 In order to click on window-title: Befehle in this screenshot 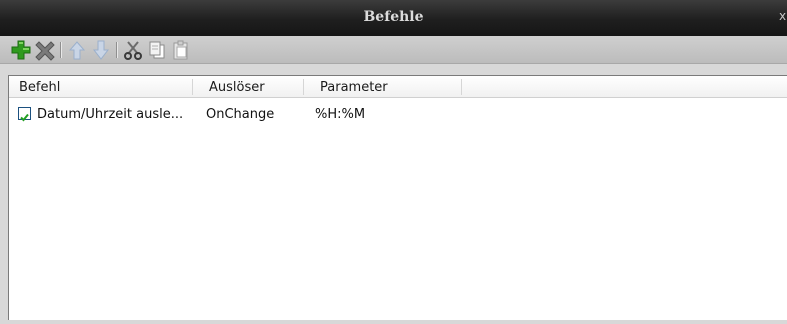, I will do `click(393, 17)`.